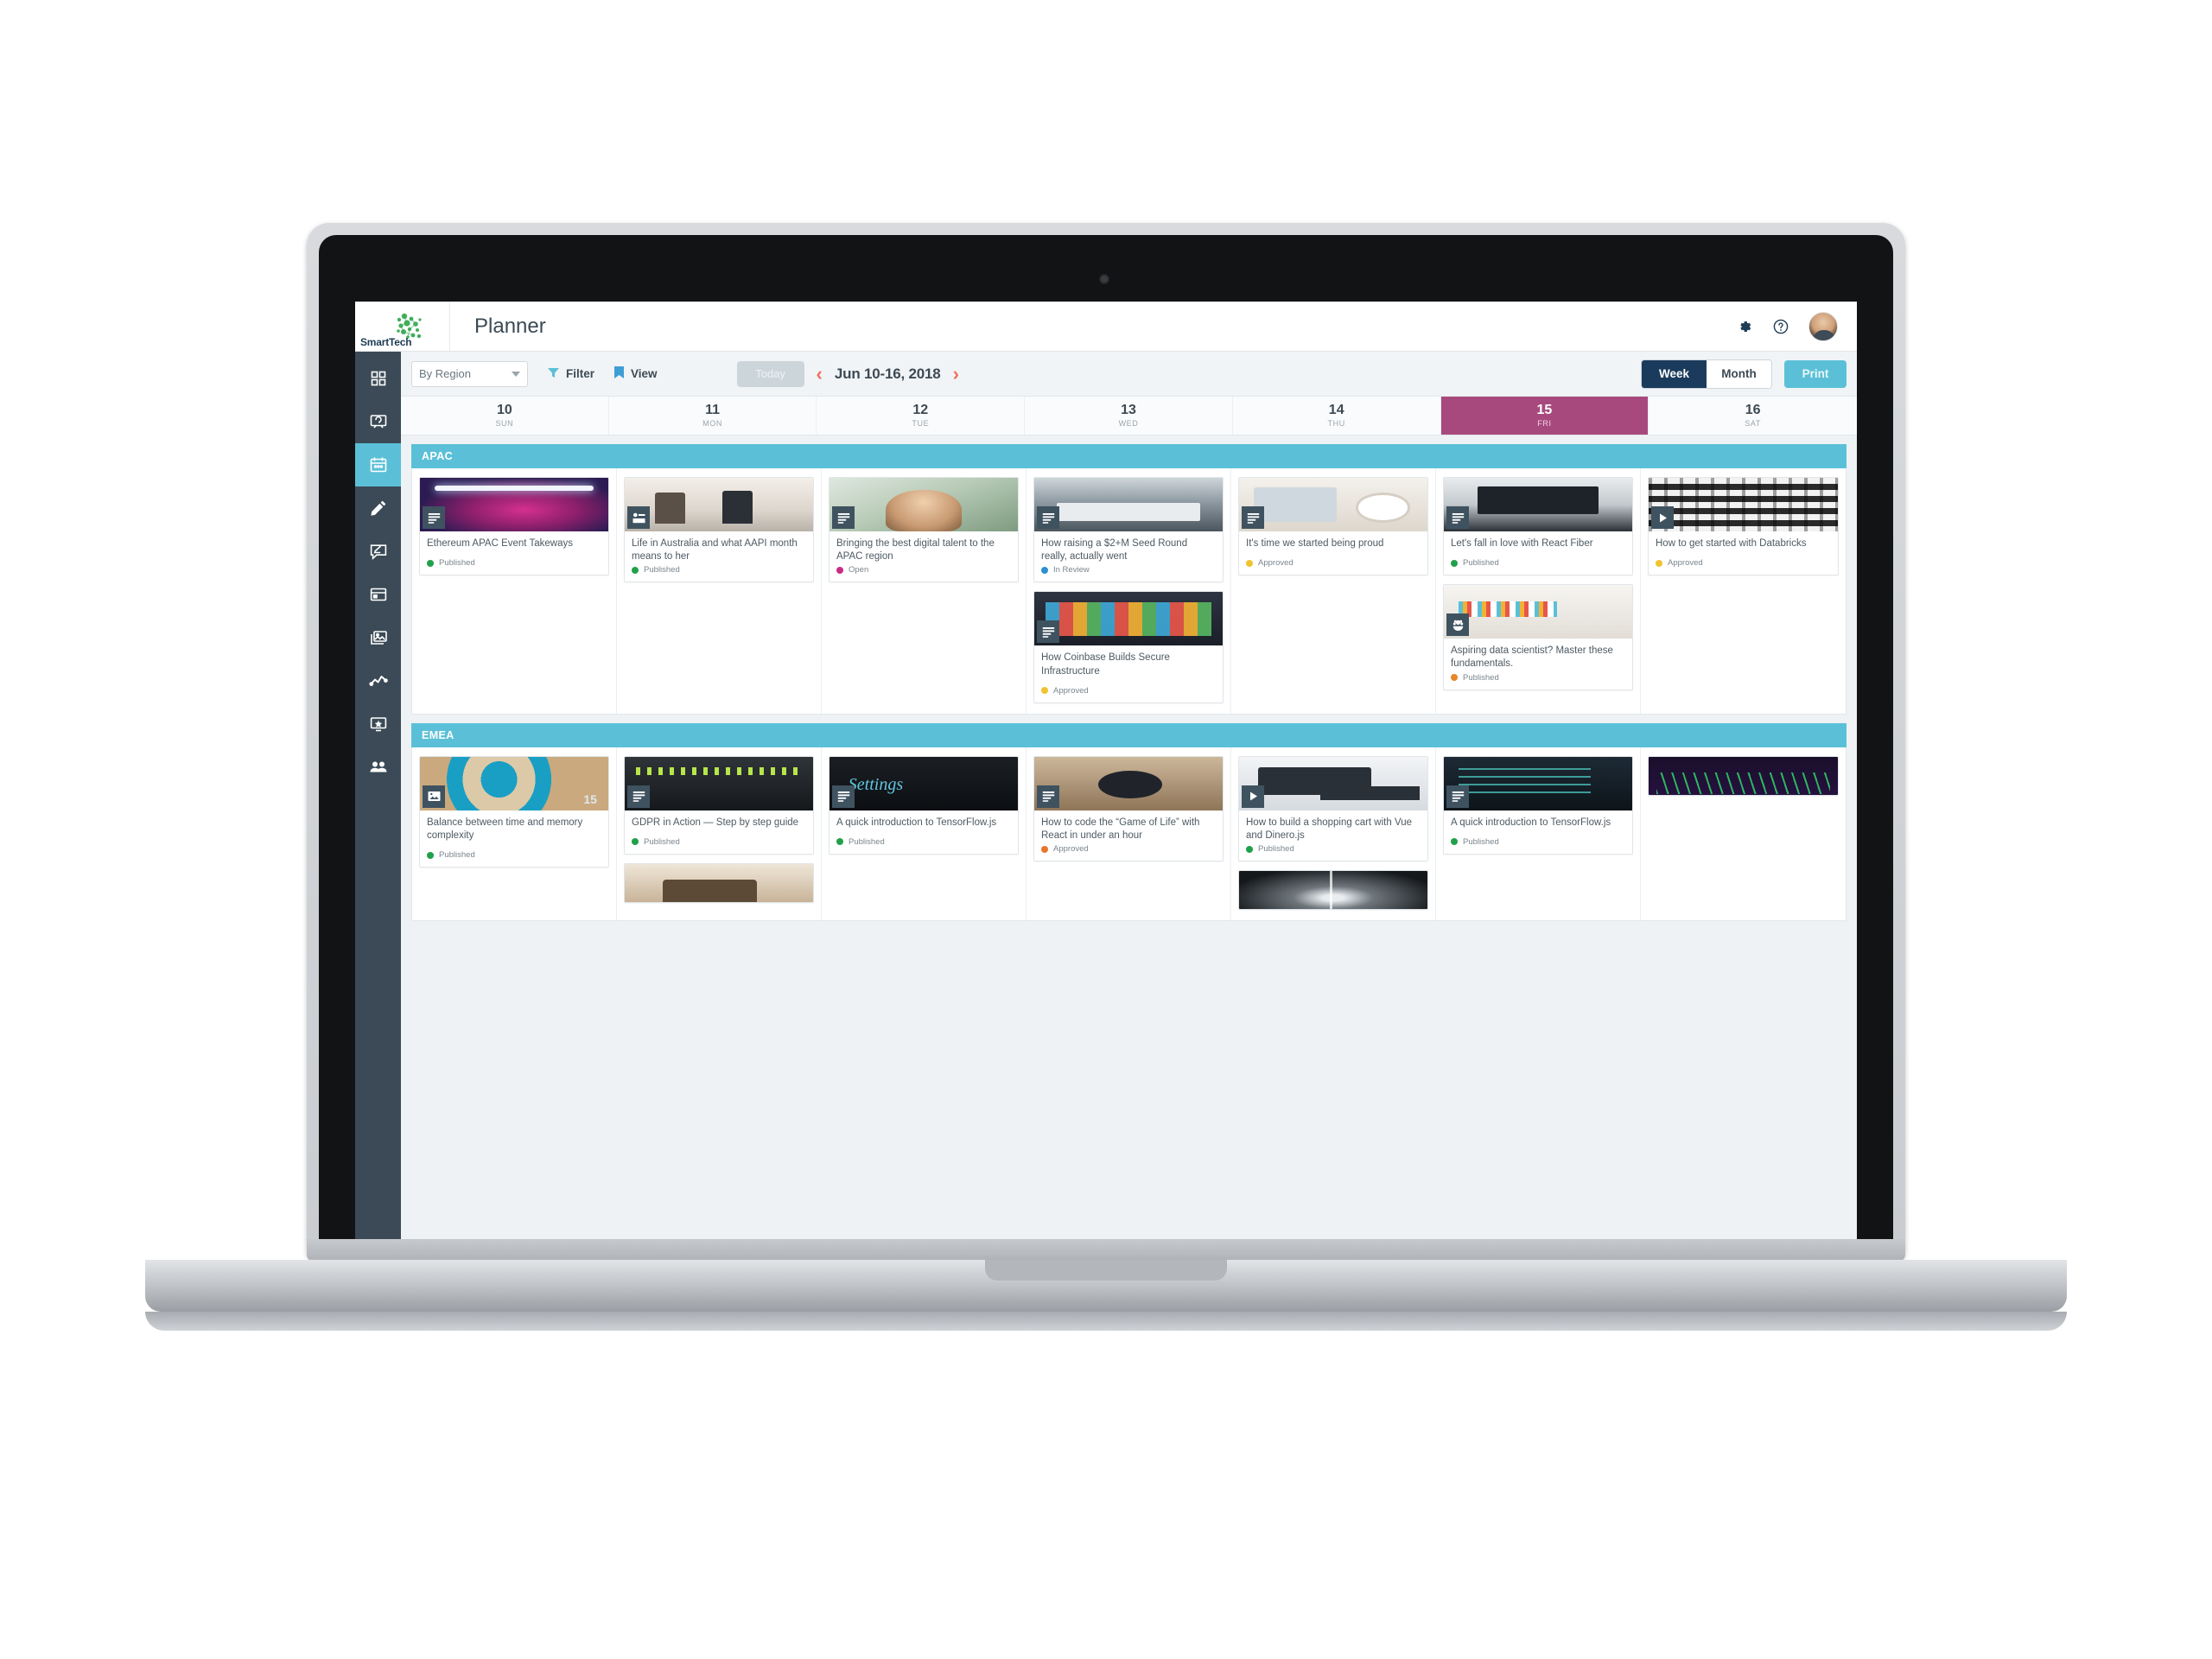 This screenshot has width=2212, height=1659. I want to click on status-badge: In Review, so click(1128, 570).